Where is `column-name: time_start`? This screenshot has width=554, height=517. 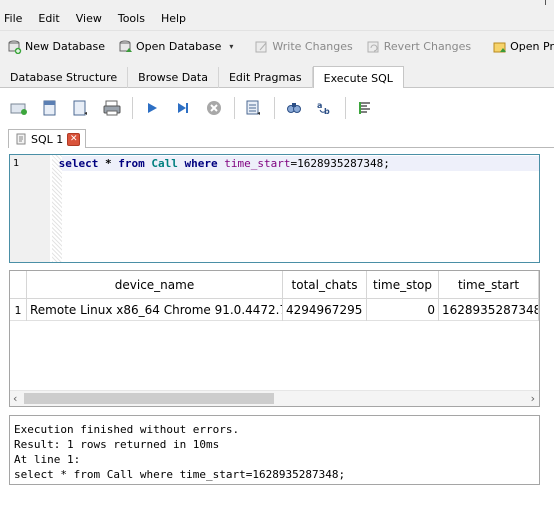 column-name: time_start is located at coordinates (257, 163).